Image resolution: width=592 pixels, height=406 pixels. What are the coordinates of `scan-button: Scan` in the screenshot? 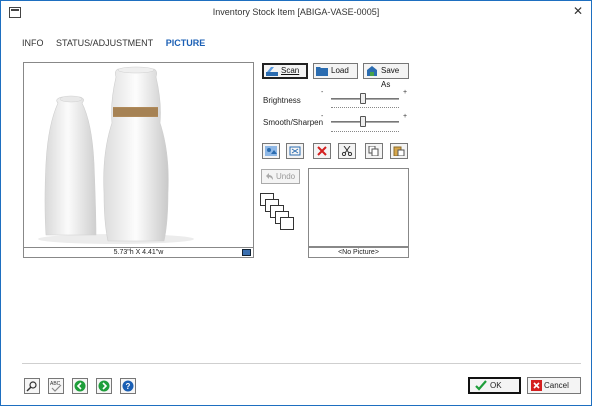 It's located at (285, 71).